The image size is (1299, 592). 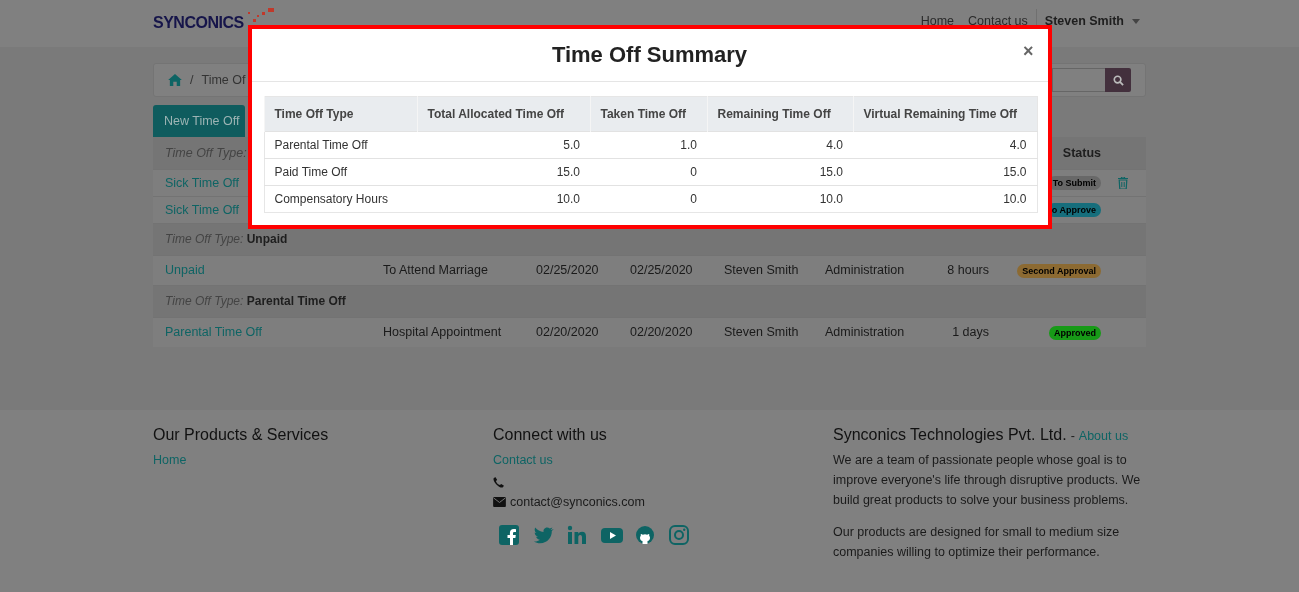 I want to click on column-header: Time Off Type, so click(x=314, y=114).